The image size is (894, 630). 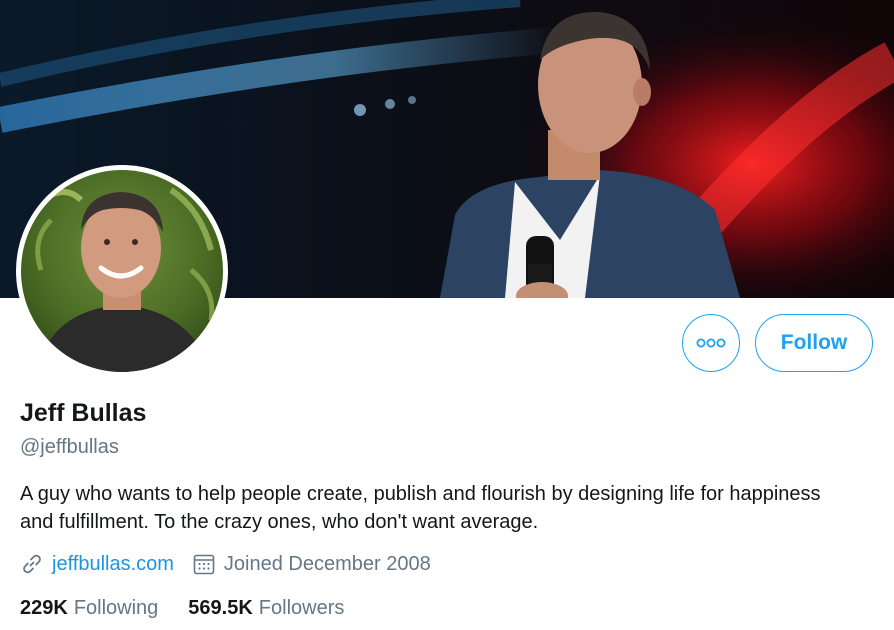 What do you see at coordinates (32, 564) in the screenshot?
I see `link-icon` at bounding box center [32, 564].